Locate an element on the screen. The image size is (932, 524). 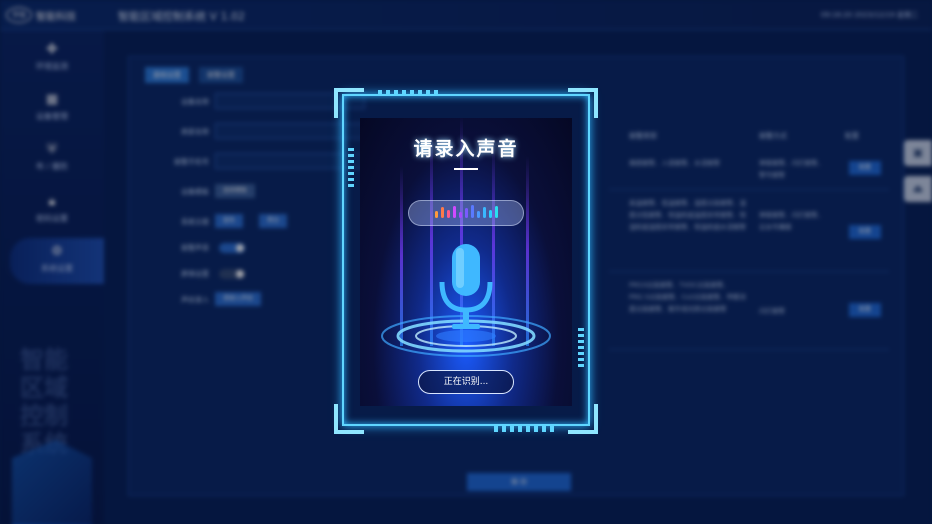
brand-name: 智能科技 is located at coordinates (56, 17).